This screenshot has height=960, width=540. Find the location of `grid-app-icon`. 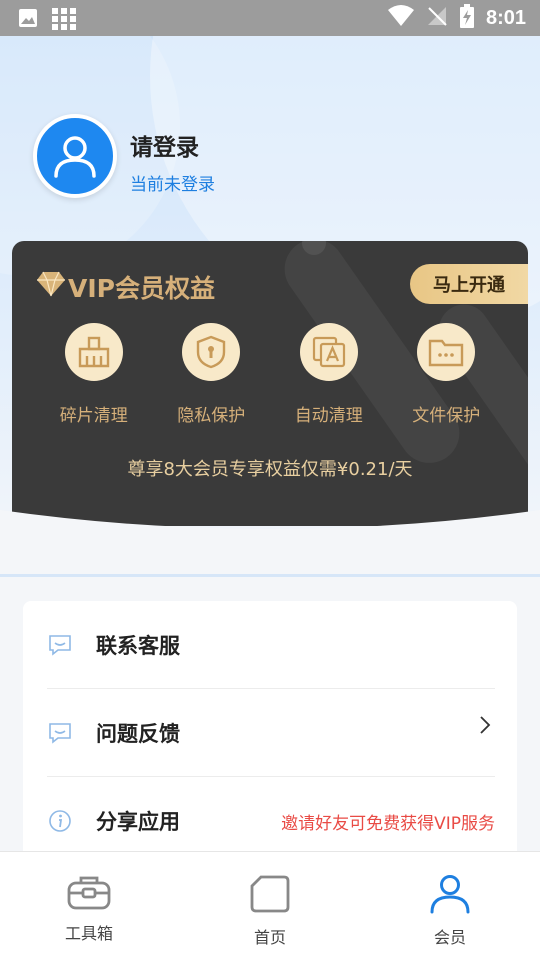

grid-app-icon is located at coordinates (64, 21).